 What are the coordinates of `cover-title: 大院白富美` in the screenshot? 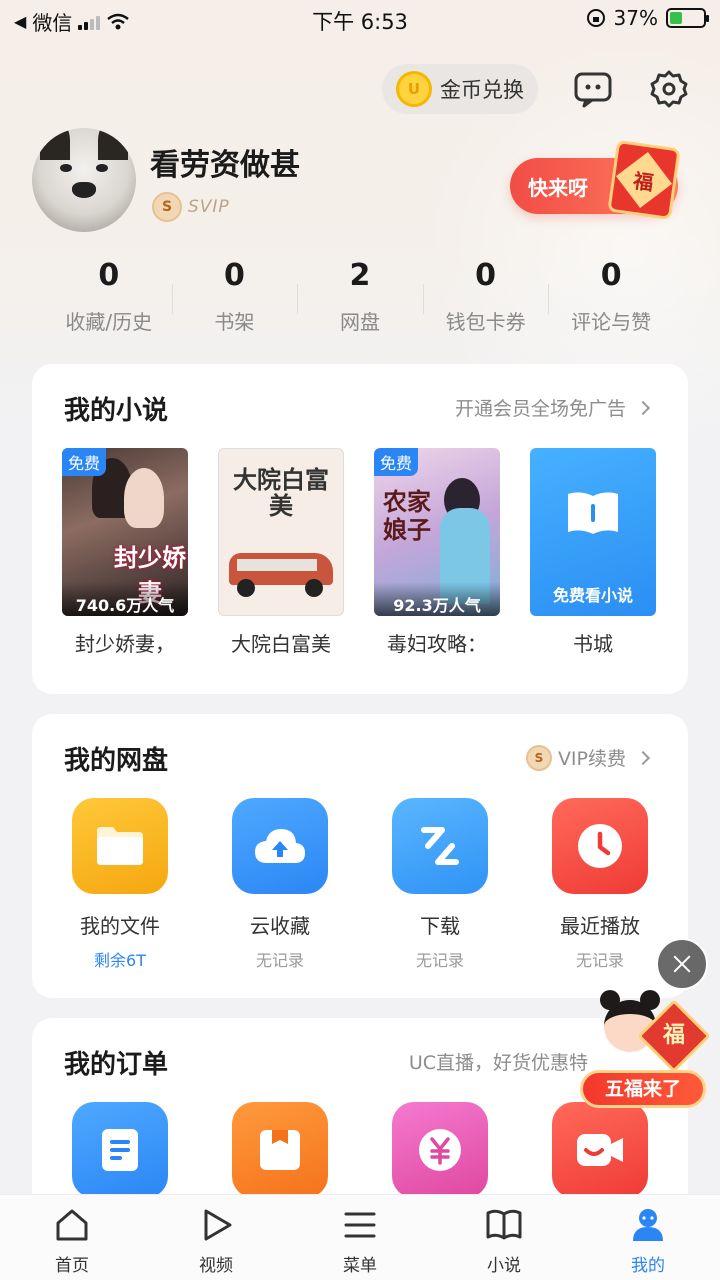 It's located at (281, 492).